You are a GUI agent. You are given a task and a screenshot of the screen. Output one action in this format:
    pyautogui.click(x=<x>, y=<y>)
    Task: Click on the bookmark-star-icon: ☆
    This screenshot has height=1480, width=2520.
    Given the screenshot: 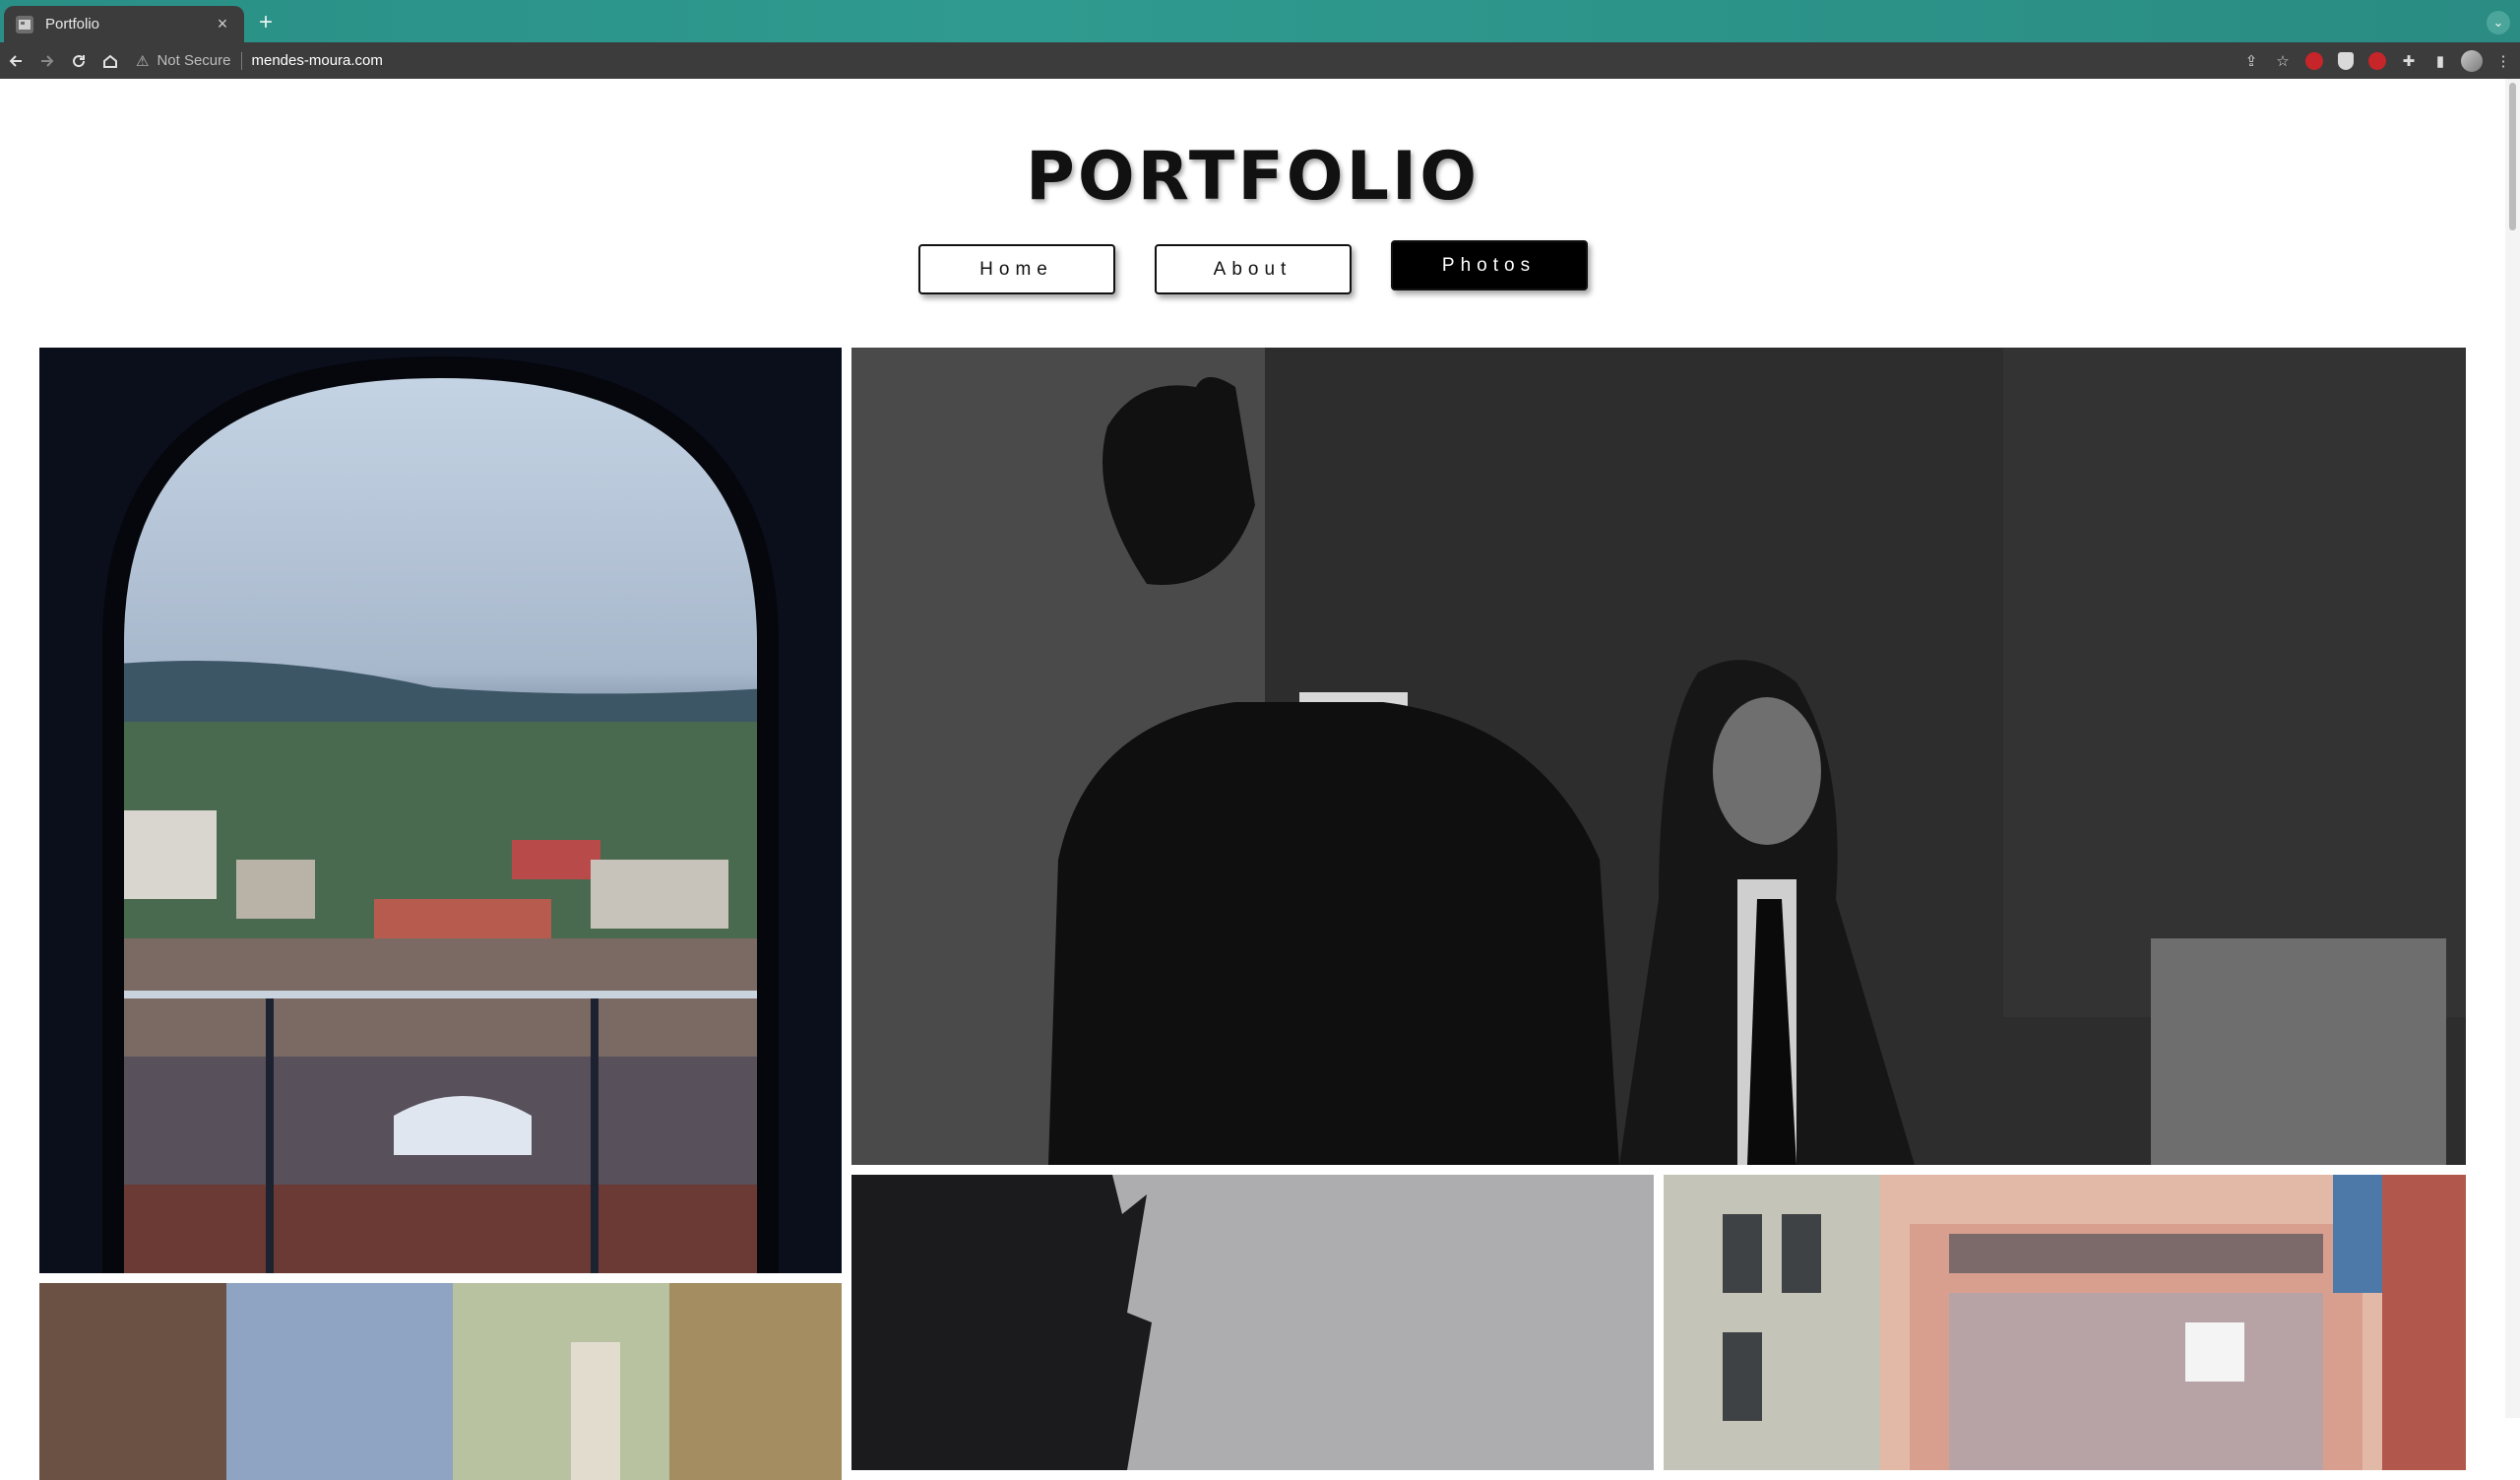 What is the action you would take?
    pyautogui.click(x=2283, y=61)
    